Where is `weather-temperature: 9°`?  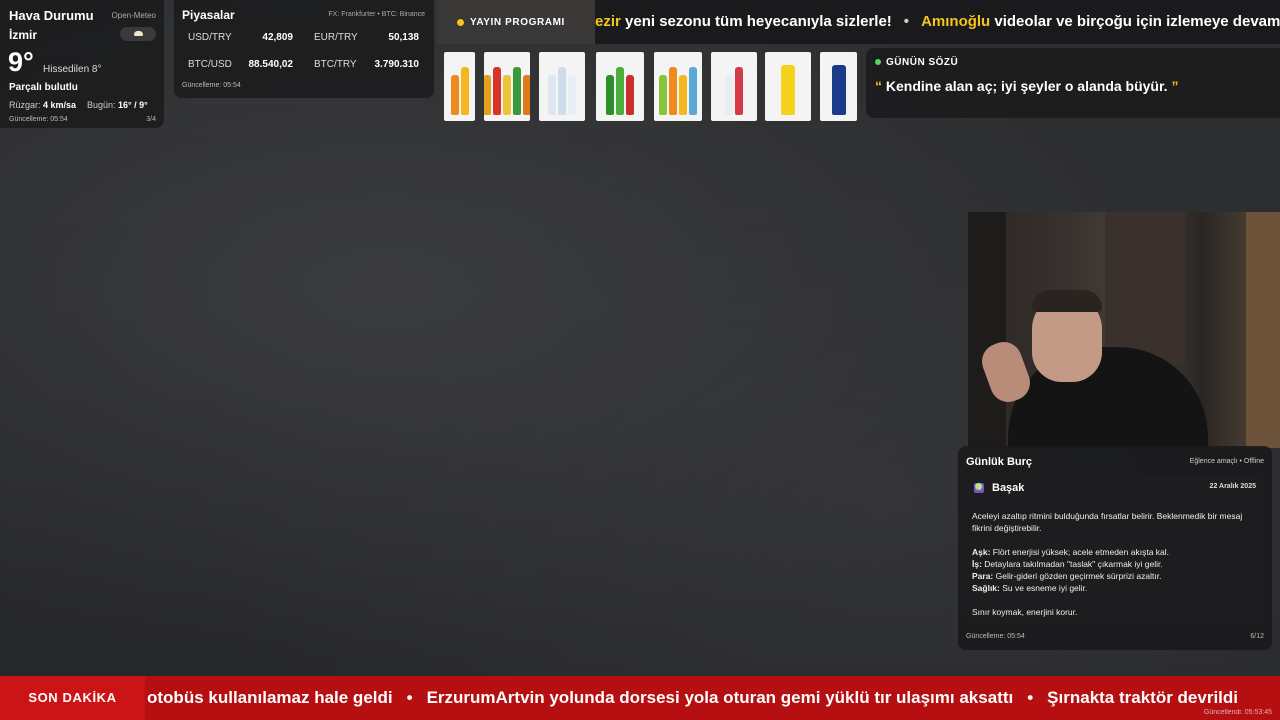
weather-temperature: 9° is located at coordinates (21, 62).